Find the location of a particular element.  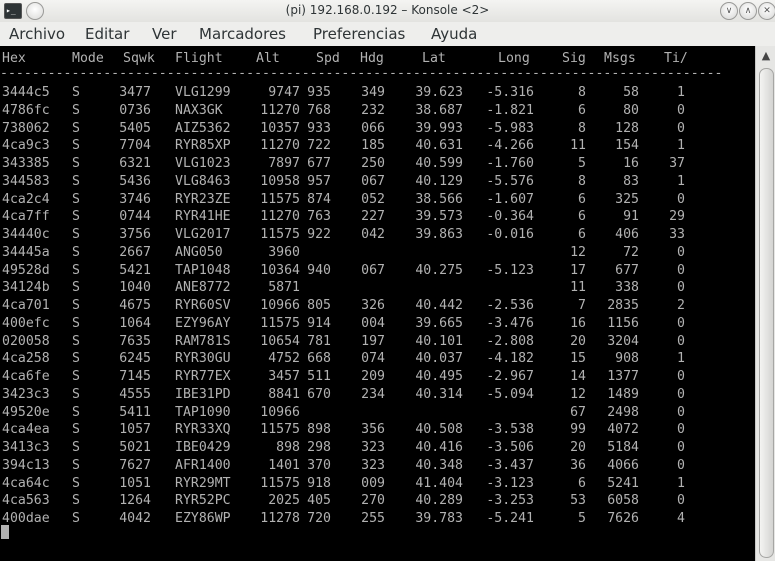

col-alt: 9747 is located at coordinates (284, 92).